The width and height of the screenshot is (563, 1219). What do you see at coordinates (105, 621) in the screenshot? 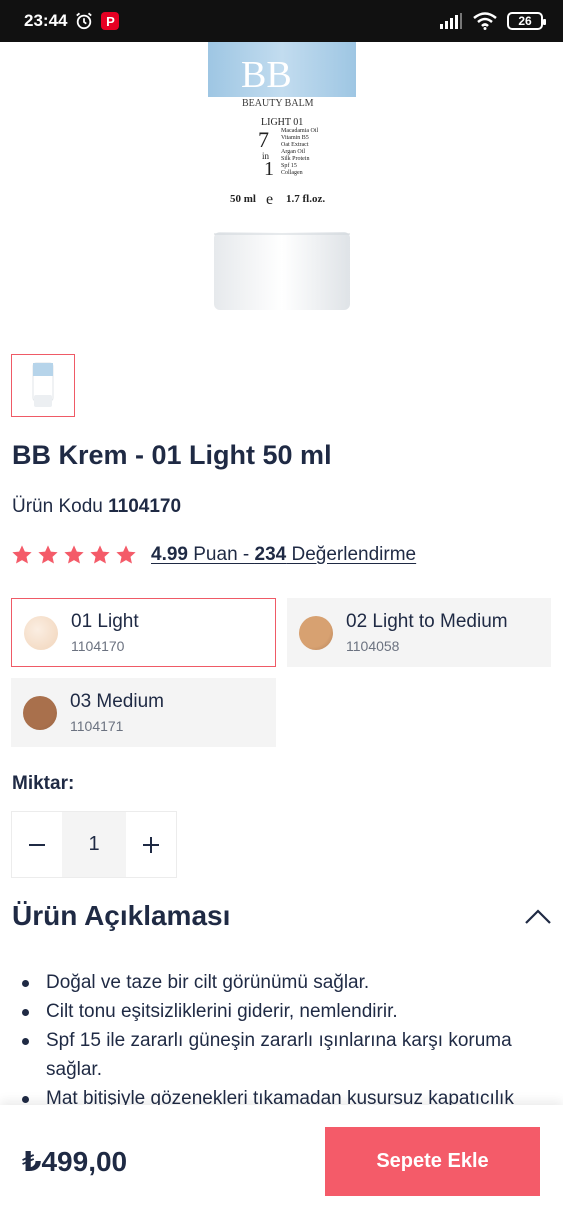
I see `variant-name: 01 Light` at bounding box center [105, 621].